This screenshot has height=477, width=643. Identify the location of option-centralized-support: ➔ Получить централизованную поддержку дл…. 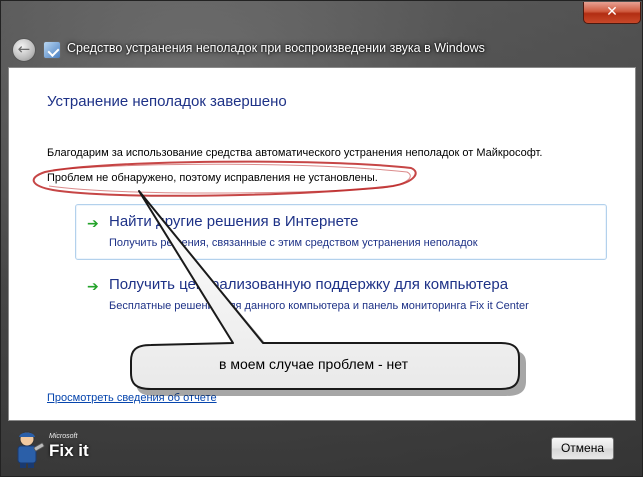
(341, 295).